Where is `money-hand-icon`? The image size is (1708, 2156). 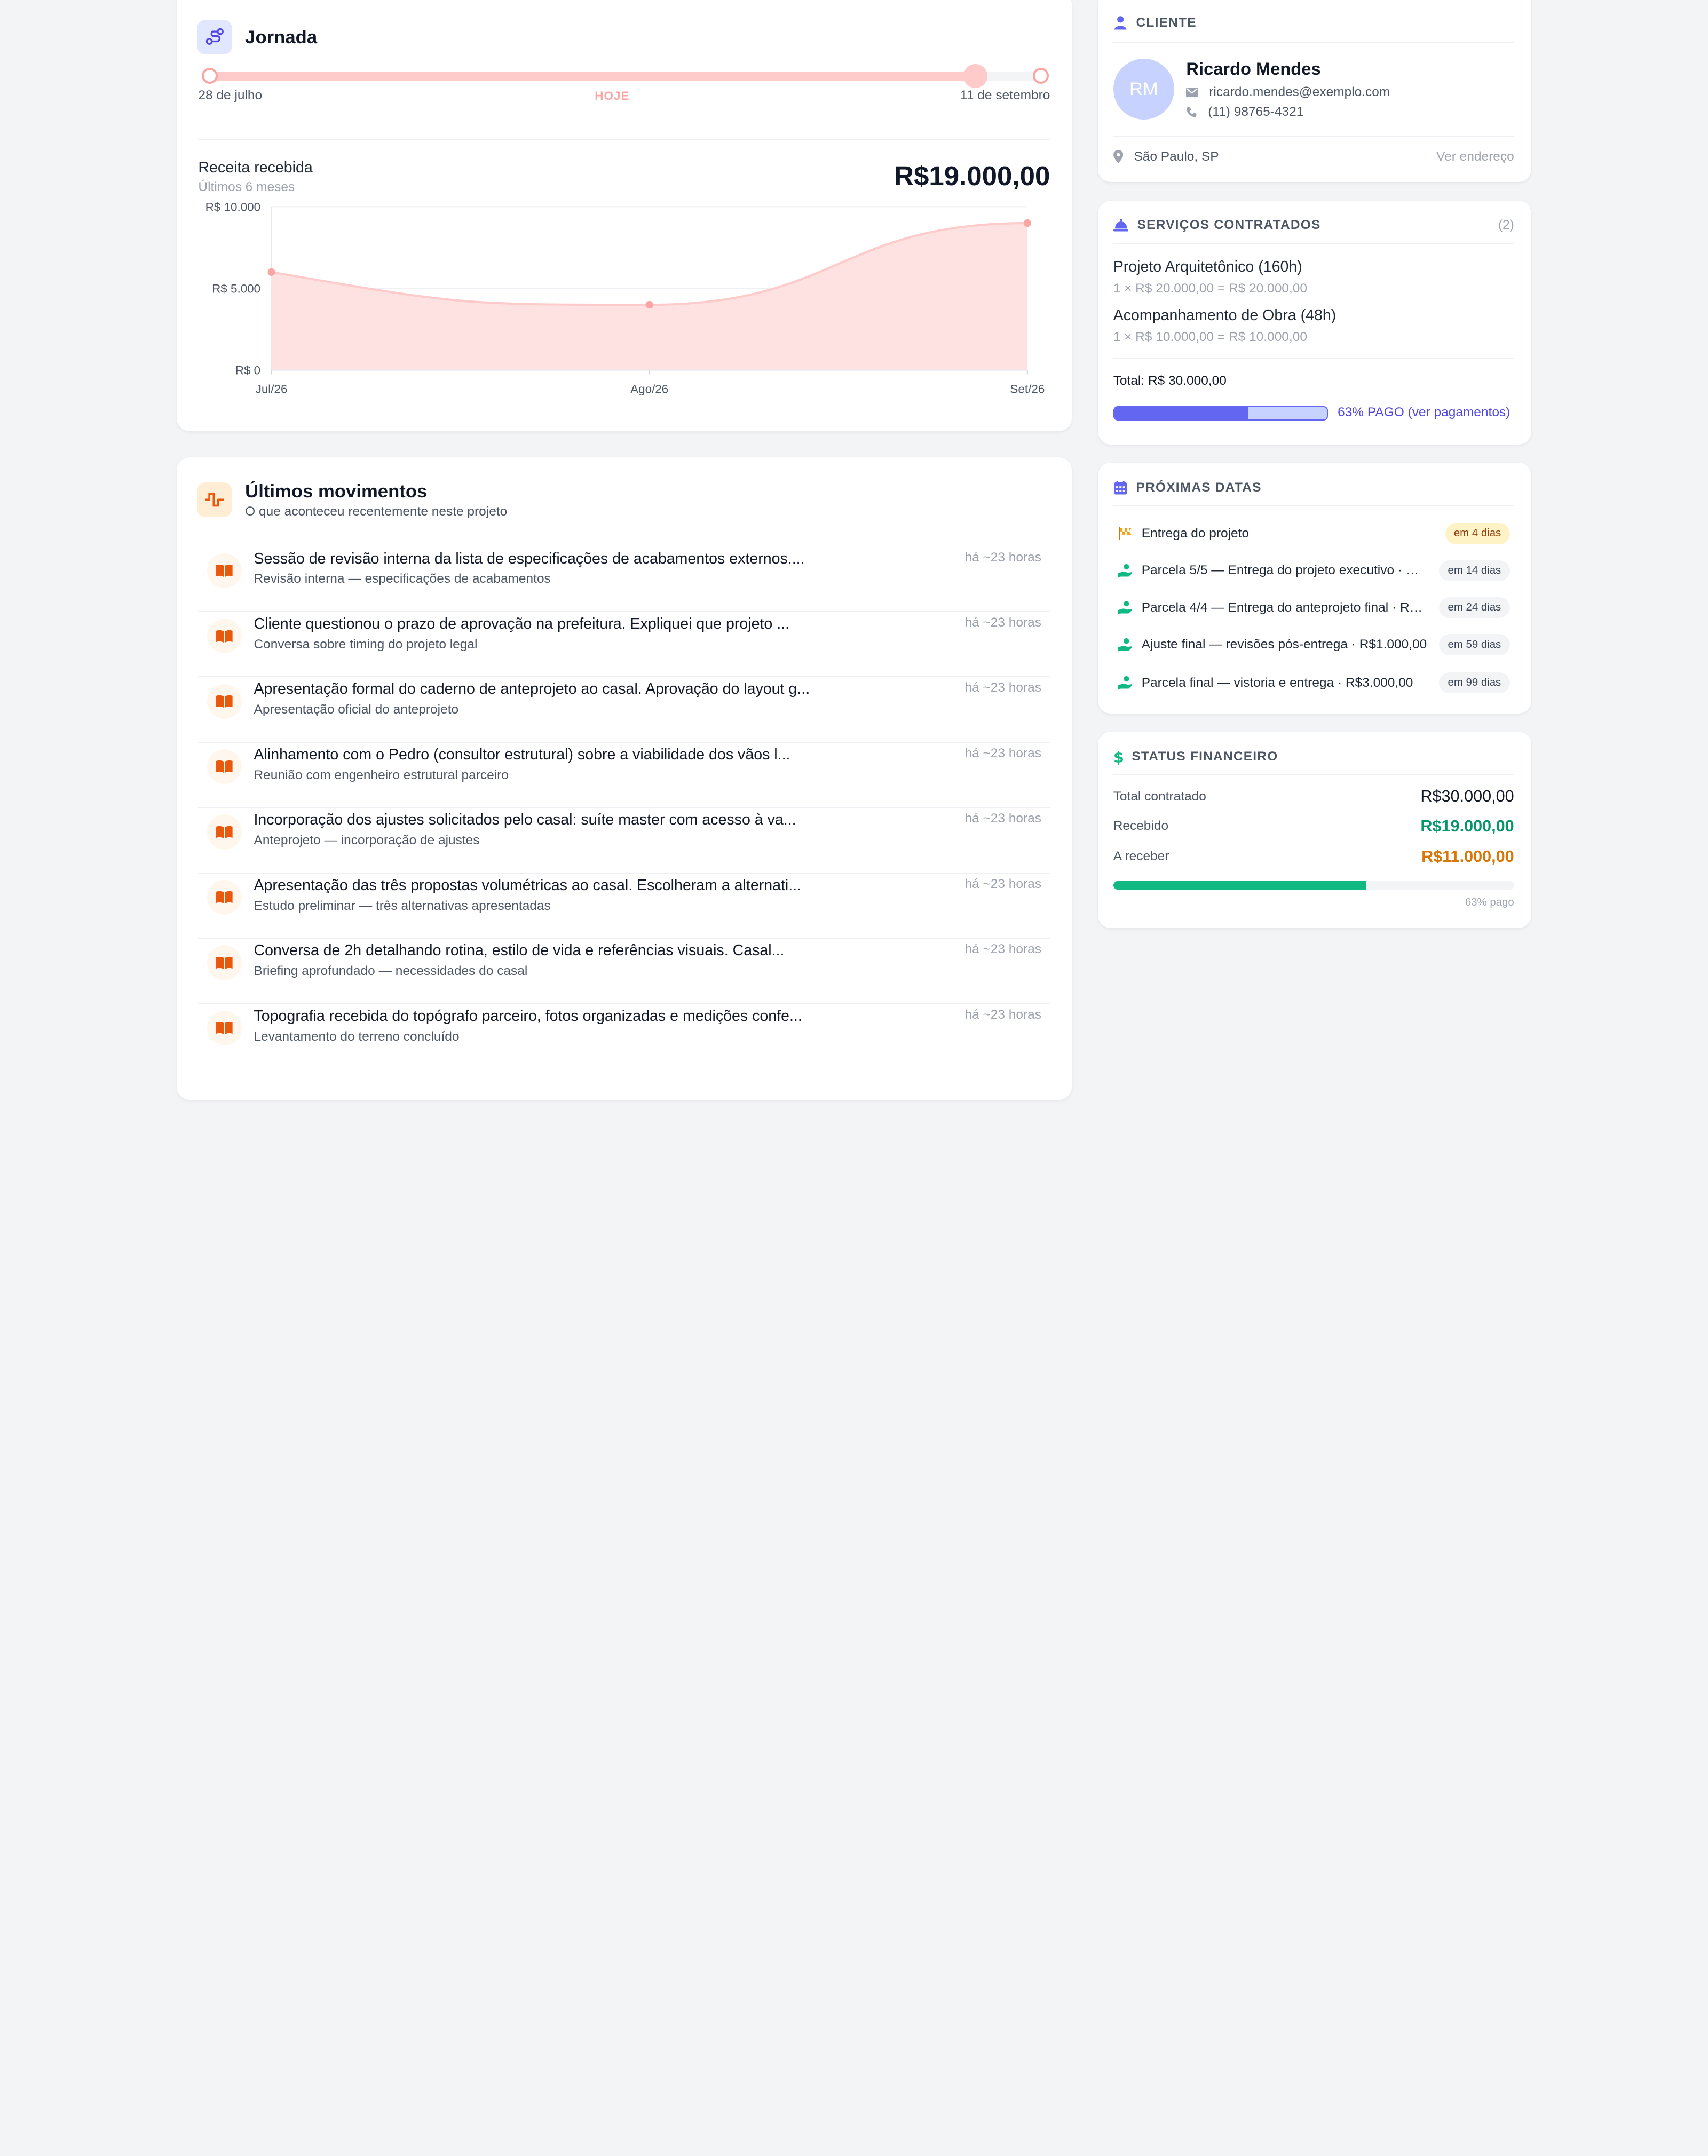
money-hand-icon is located at coordinates (1125, 607).